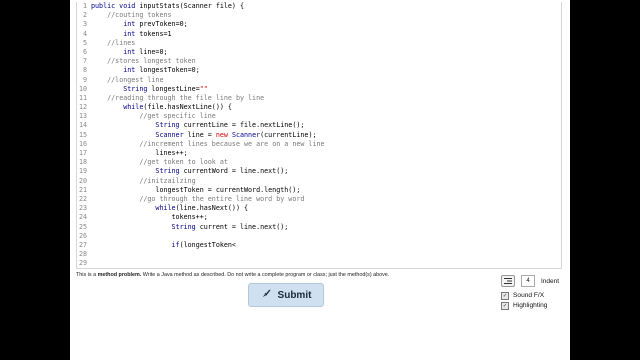  I want to click on indent-control: 4 Indent, so click(530, 281).